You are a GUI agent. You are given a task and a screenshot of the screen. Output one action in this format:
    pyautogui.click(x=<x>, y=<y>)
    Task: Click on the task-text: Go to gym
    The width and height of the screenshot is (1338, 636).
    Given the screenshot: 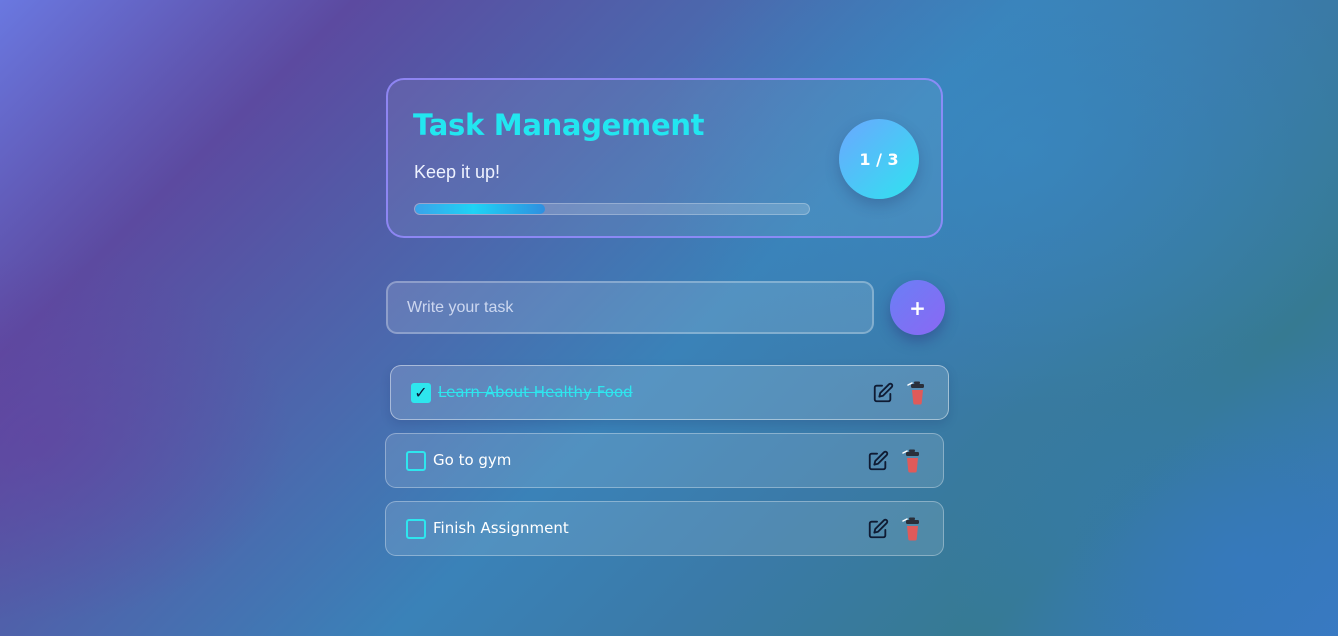 What is the action you would take?
    pyautogui.click(x=472, y=460)
    